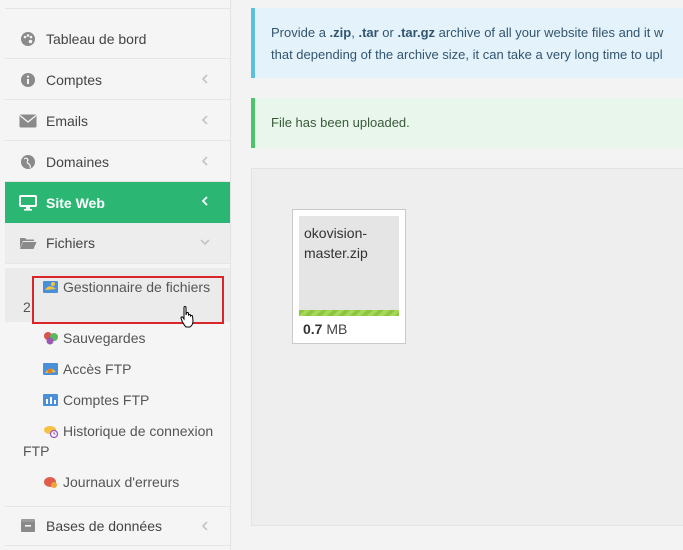  I want to click on sidebar-item-domaines: Domaines, so click(117, 162).